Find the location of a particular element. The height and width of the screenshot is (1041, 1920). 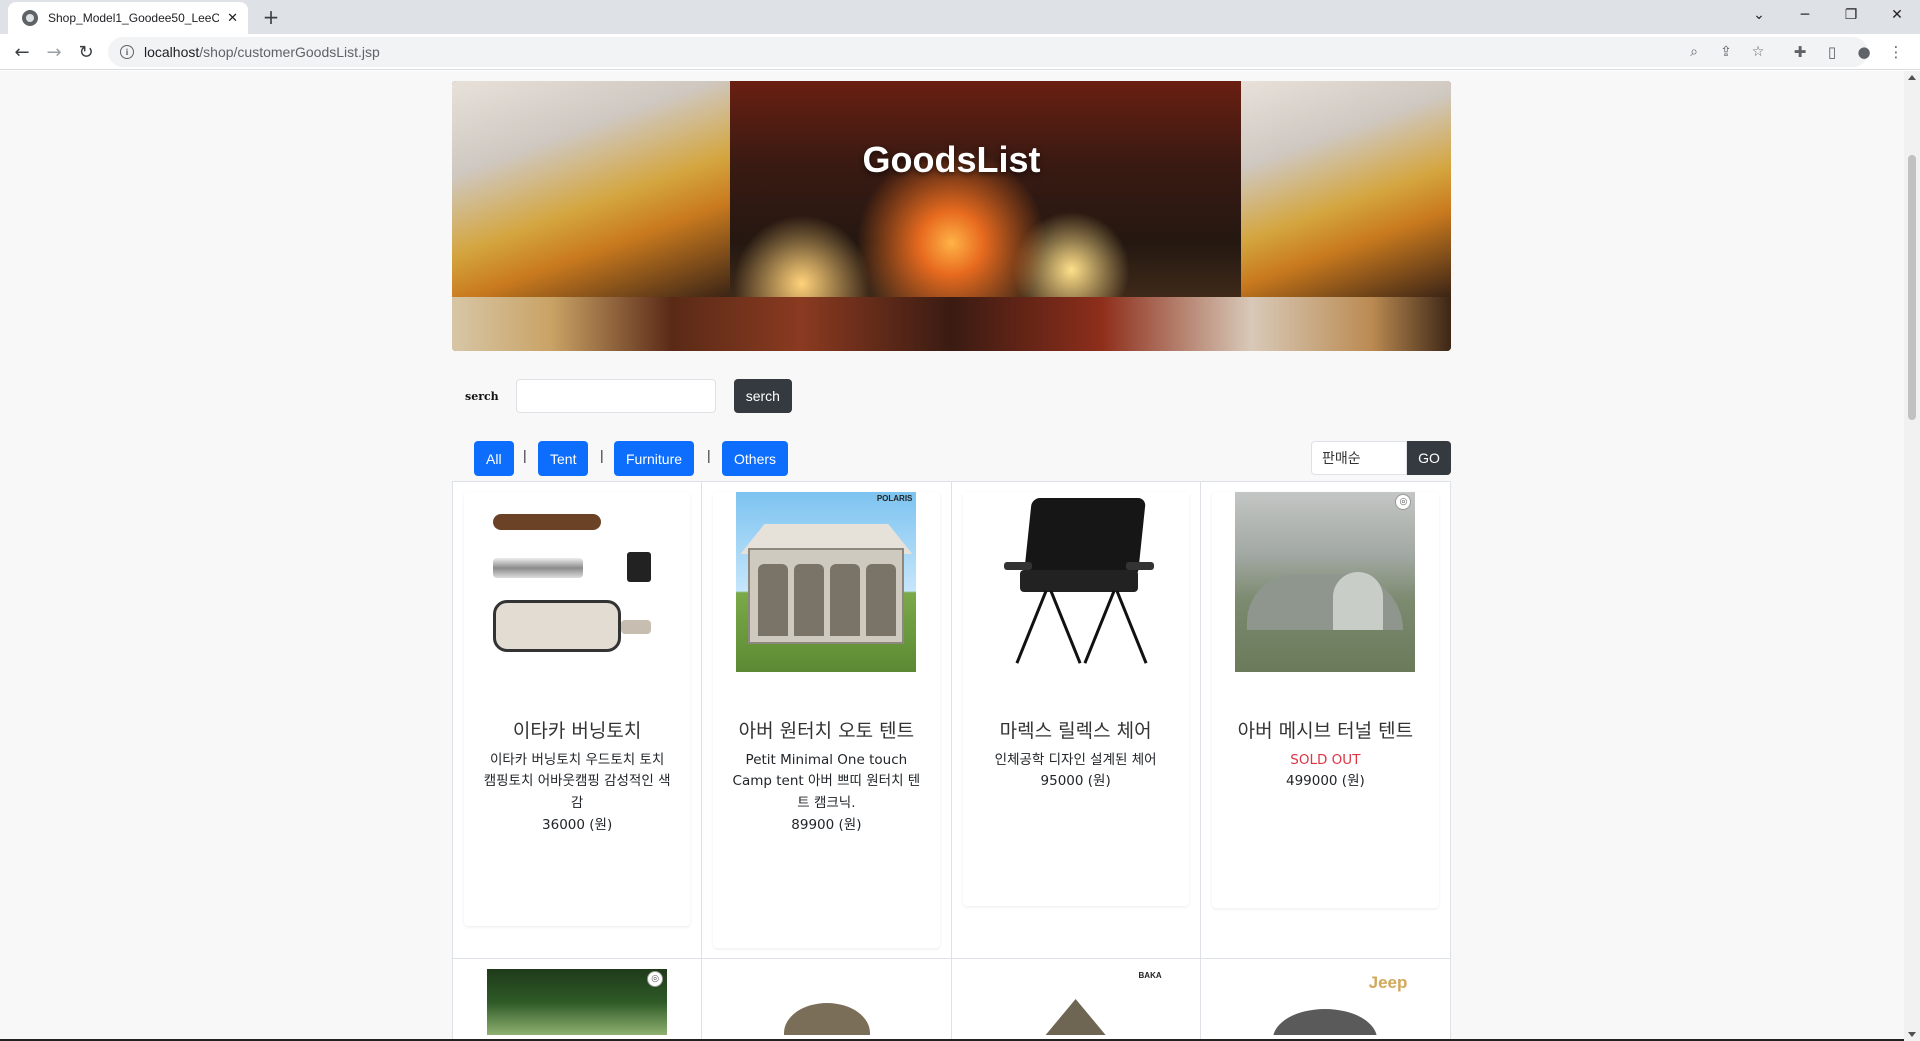

search-form: serch serch is located at coordinates (622, 396).